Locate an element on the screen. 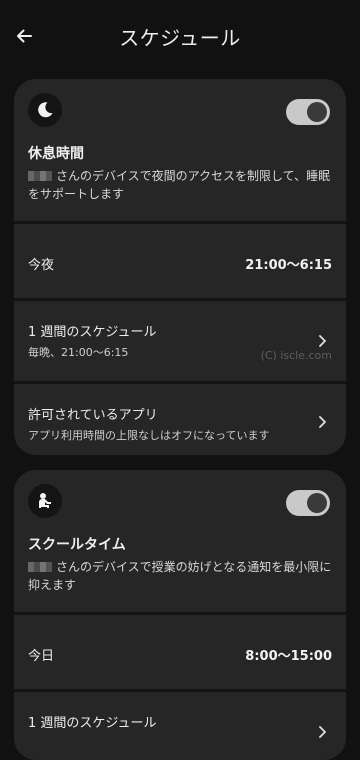  today-value: 8:00〜15:00 is located at coordinates (288, 656).